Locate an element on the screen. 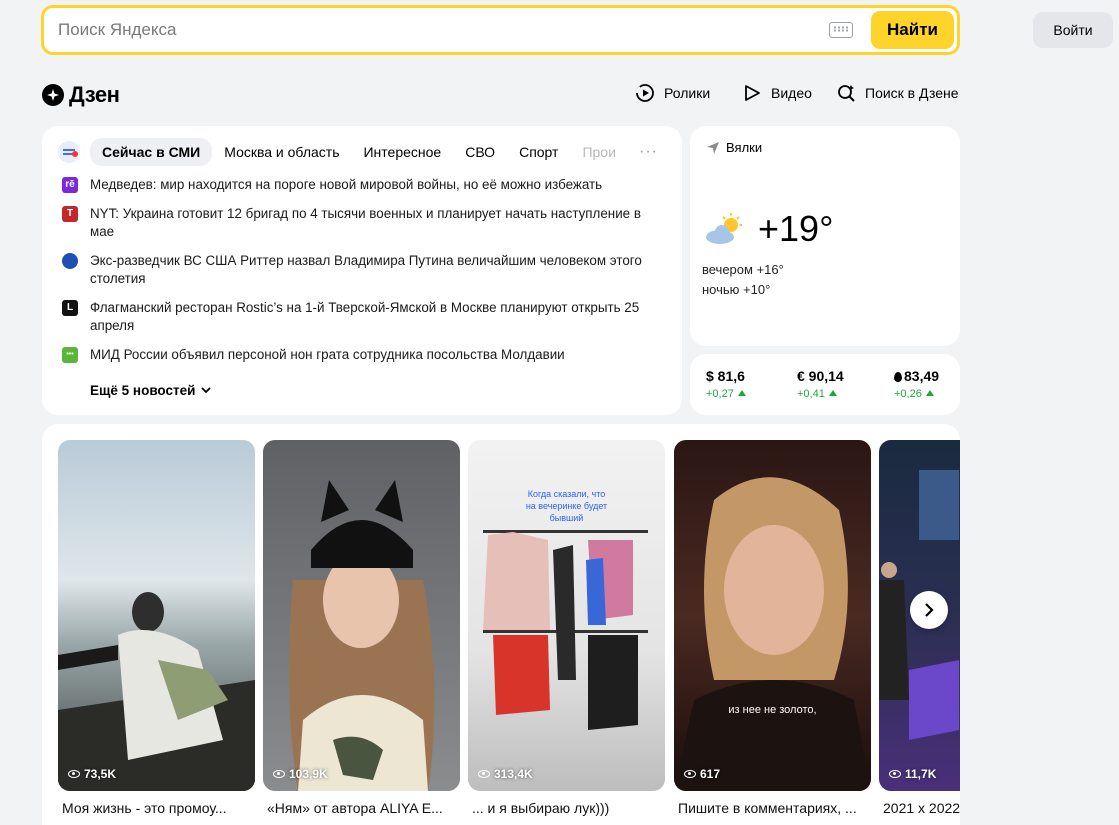 This screenshot has width=1119, height=825. rates-card: $ 81,6 +0,27 € 90,14 +0,41 83,49 +0,26 is located at coordinates (825, 384).